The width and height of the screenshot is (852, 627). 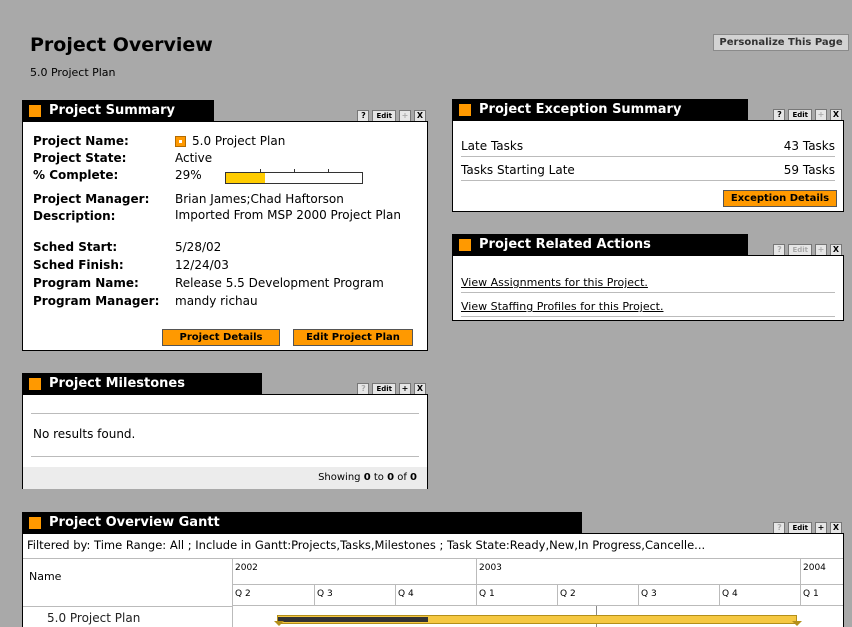 What do you see at coordinates (194, 158) in the screenshot?
I see `project-state-value: Active` at bounding box center [194, 158].